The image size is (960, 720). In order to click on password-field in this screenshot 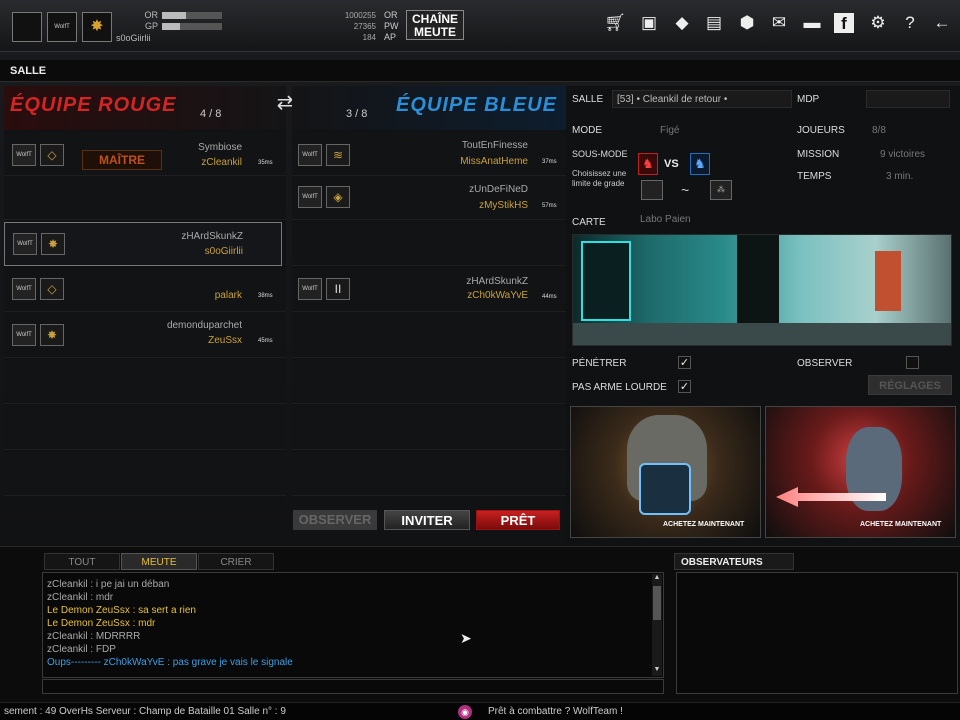, I will do `click(908, 99)`.